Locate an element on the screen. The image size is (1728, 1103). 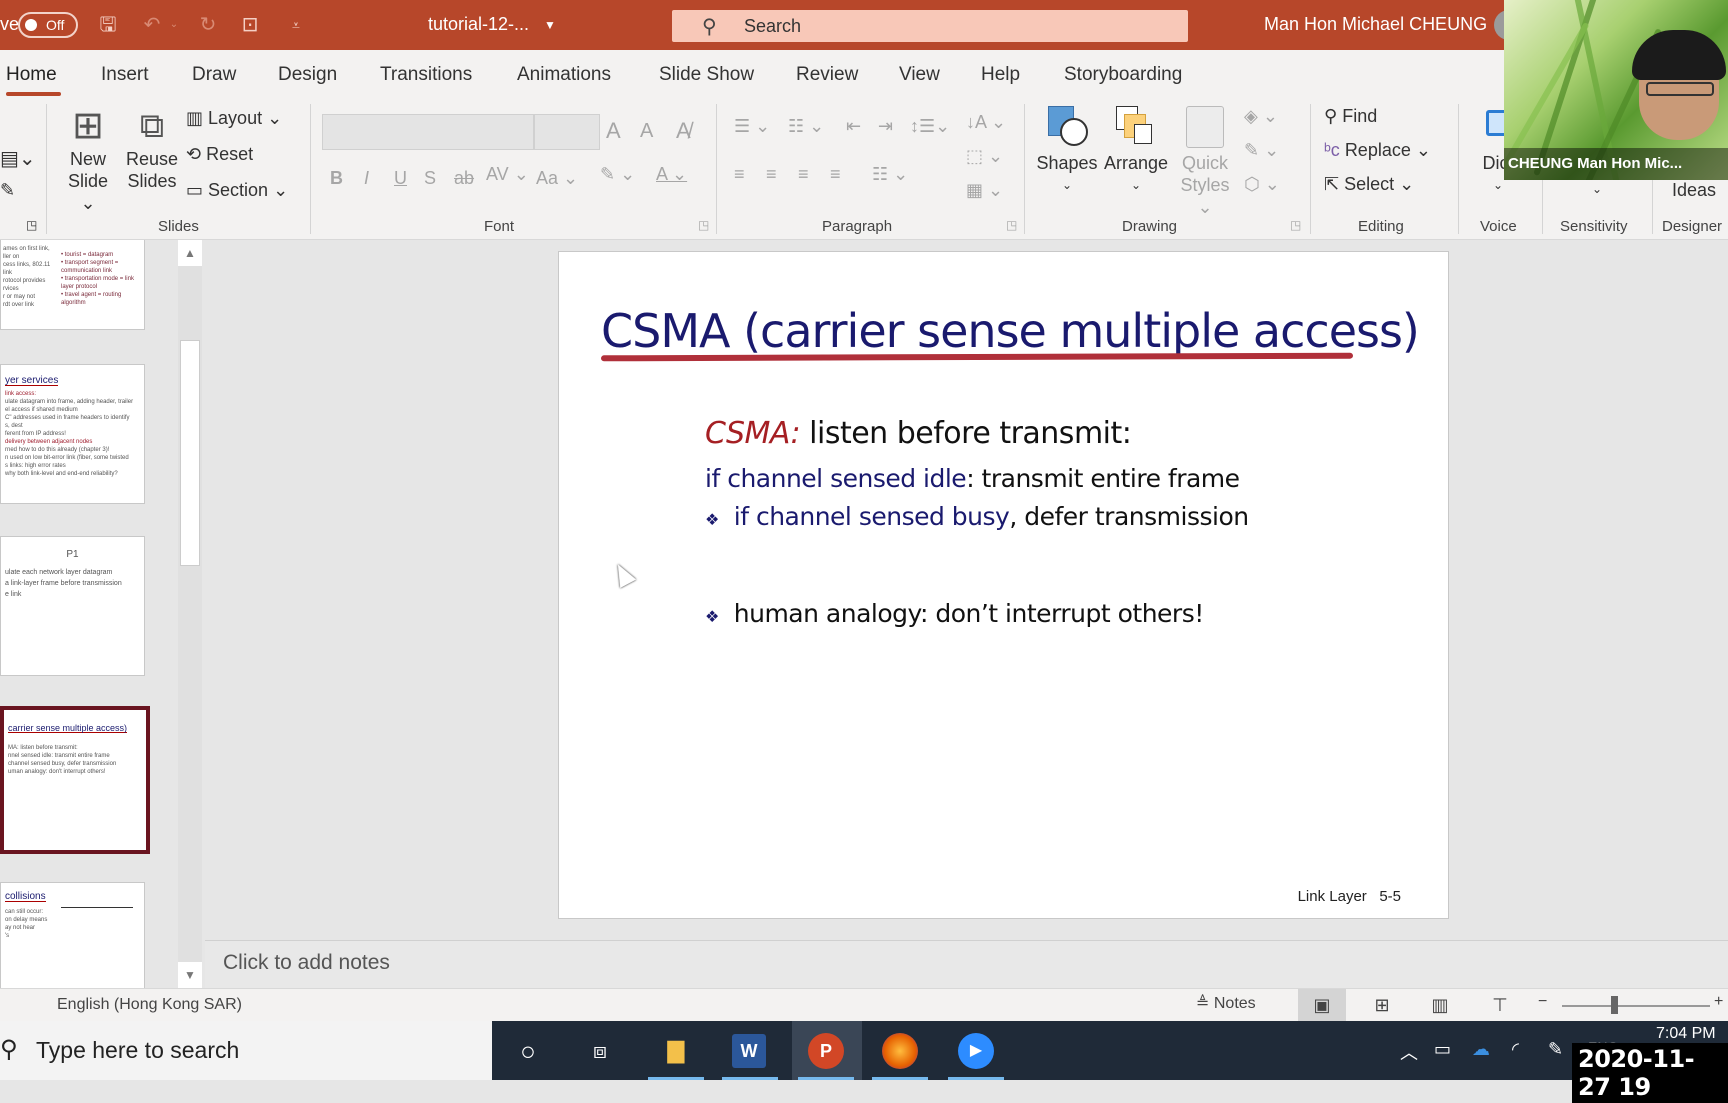
align-left-icon: ≡ is located at coordinates (739, 174).